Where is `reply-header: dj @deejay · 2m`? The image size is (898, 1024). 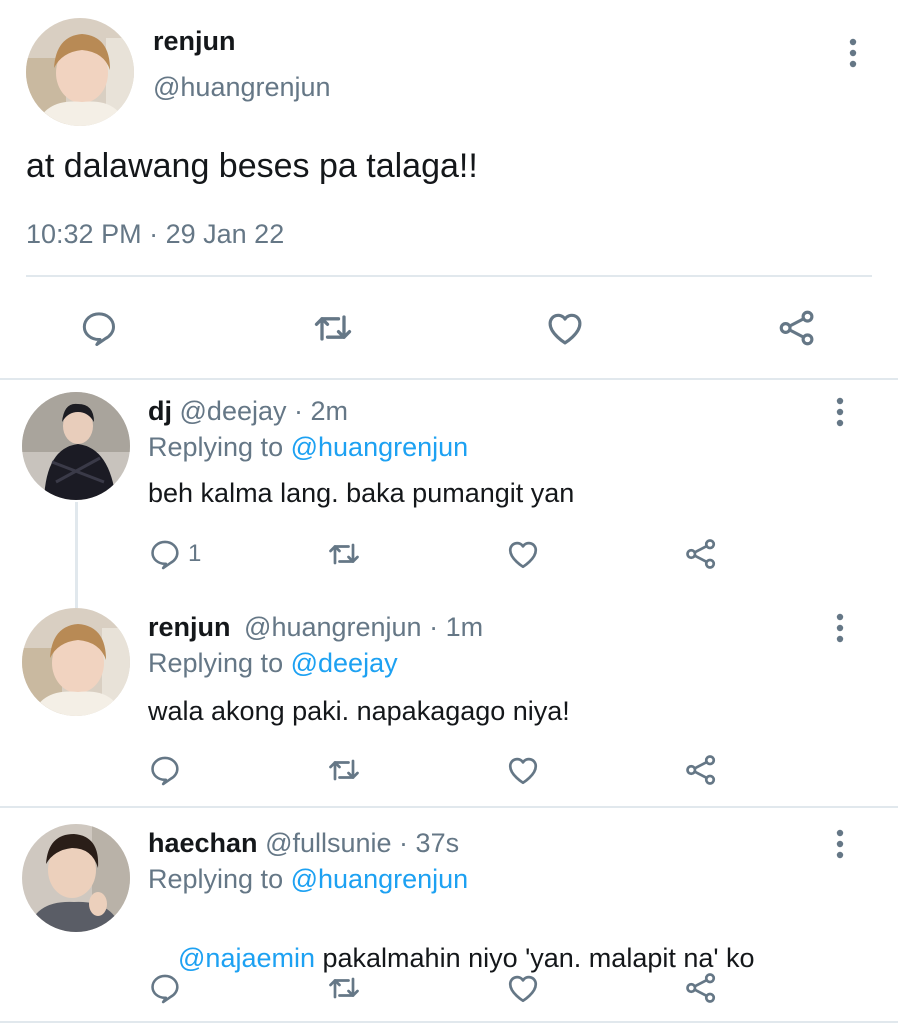 reply-header: dj @deejay · 2m is located at coordinates (248, 411).